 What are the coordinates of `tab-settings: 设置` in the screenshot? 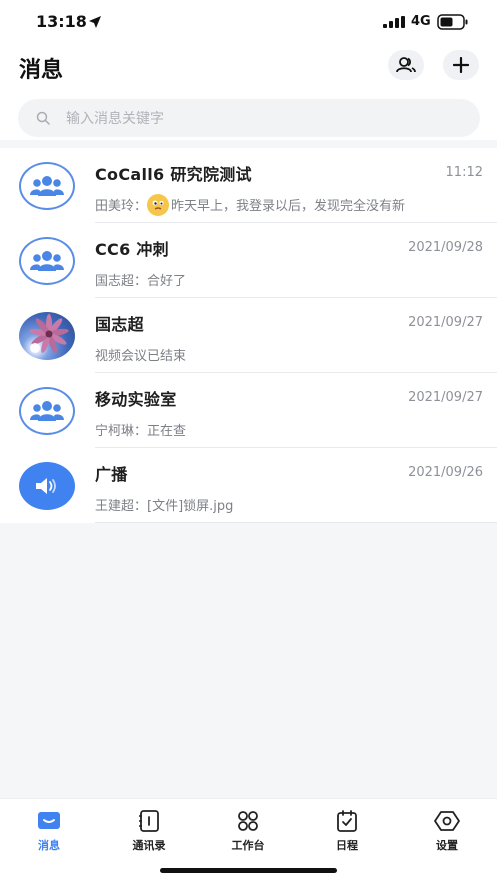 It's located at (447, 831).